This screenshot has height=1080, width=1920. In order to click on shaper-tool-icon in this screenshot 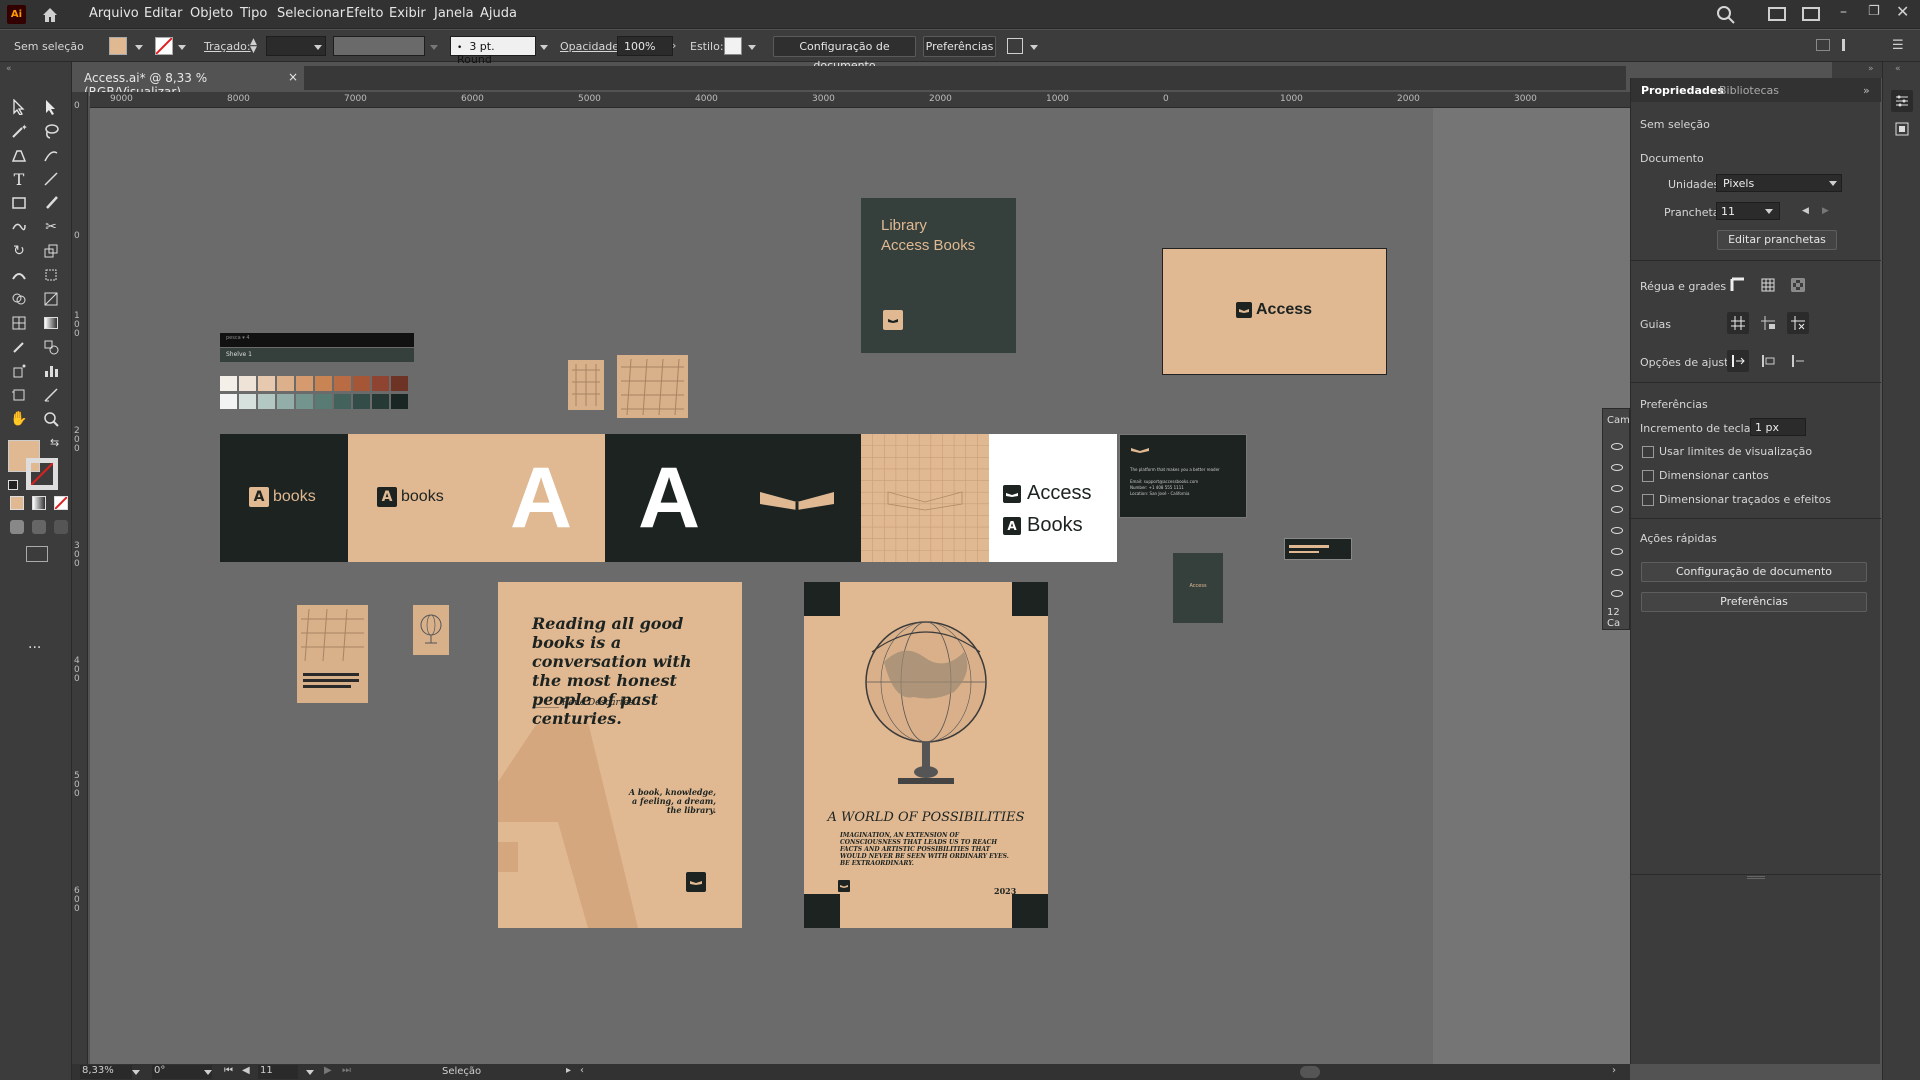, I will do `click(19, 227)`.